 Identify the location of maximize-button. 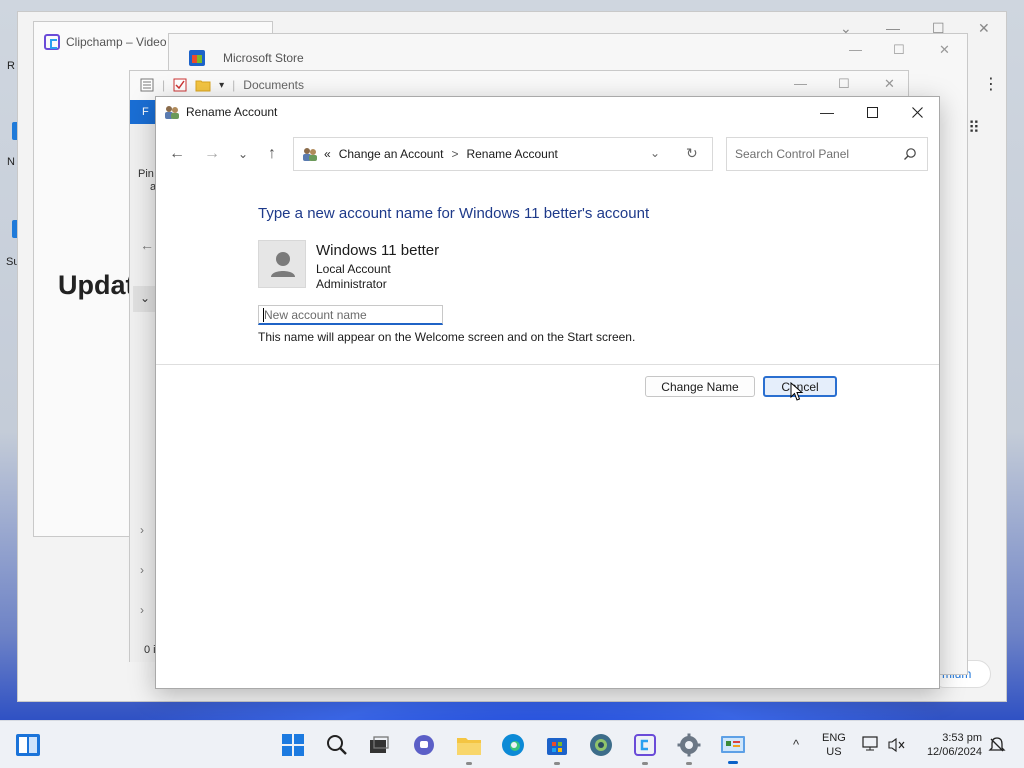
(872, 112).